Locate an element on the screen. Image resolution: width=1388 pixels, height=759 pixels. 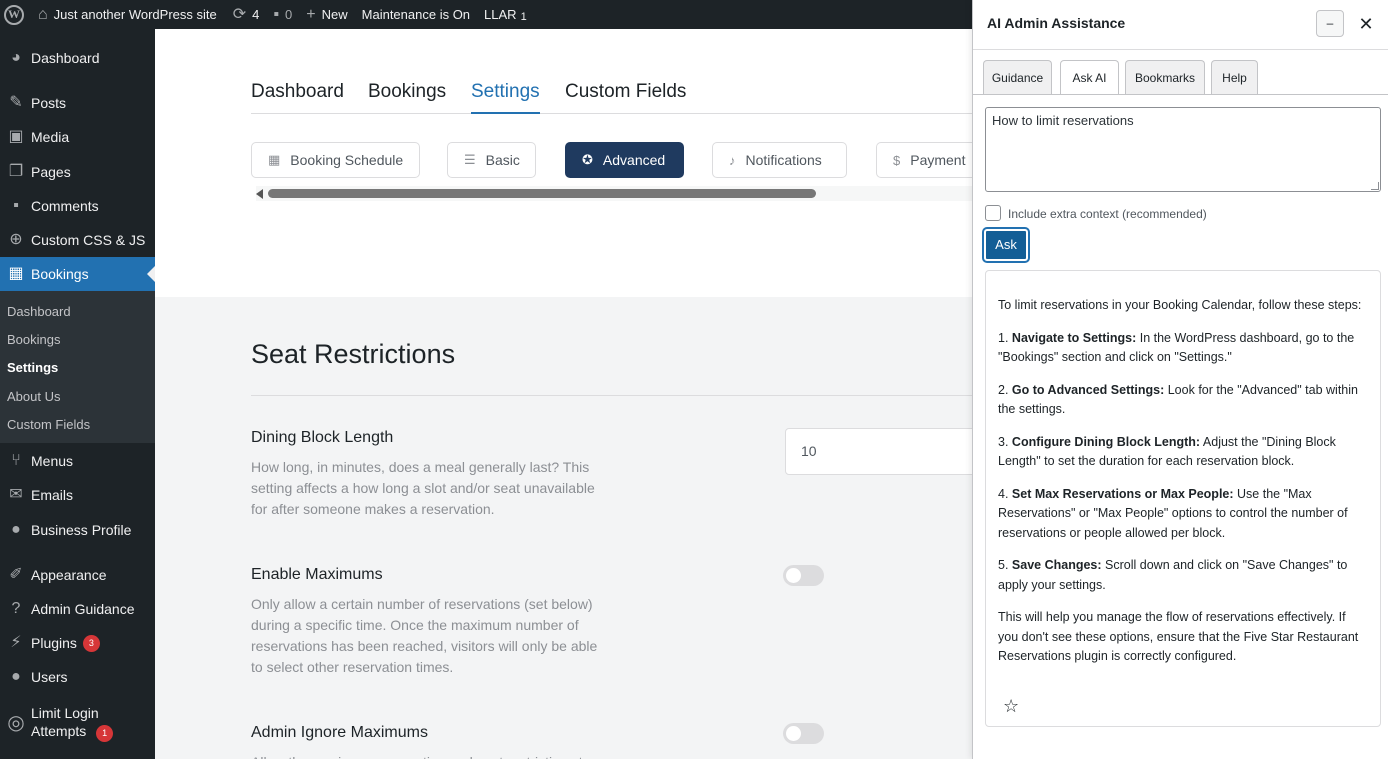
site-name: Just another WordPress site is located at coordinates (135, 14).